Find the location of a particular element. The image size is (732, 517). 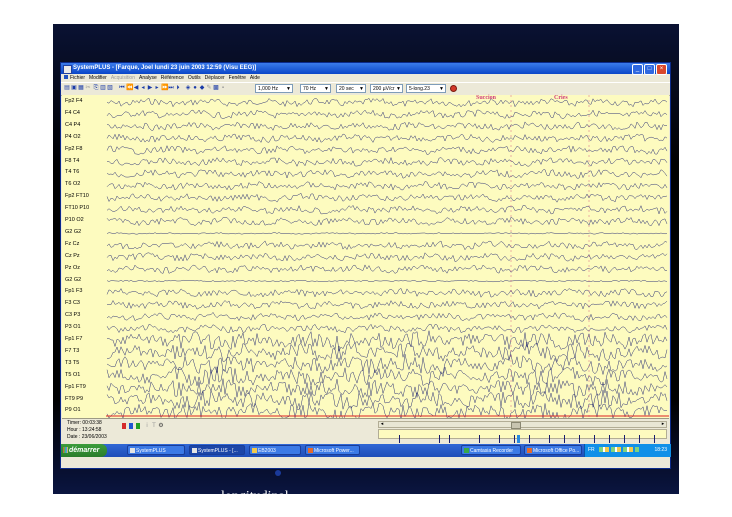

paste-icon: ▥ is located at coordinates (103, 88).